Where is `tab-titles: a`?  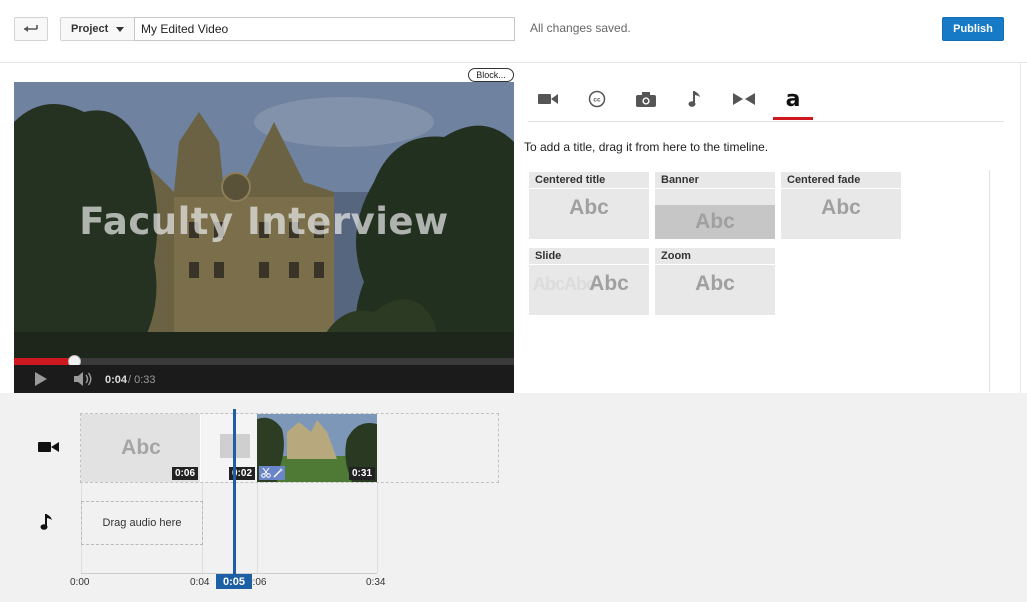
tab-titles: a is located at coordinates (793, 99).